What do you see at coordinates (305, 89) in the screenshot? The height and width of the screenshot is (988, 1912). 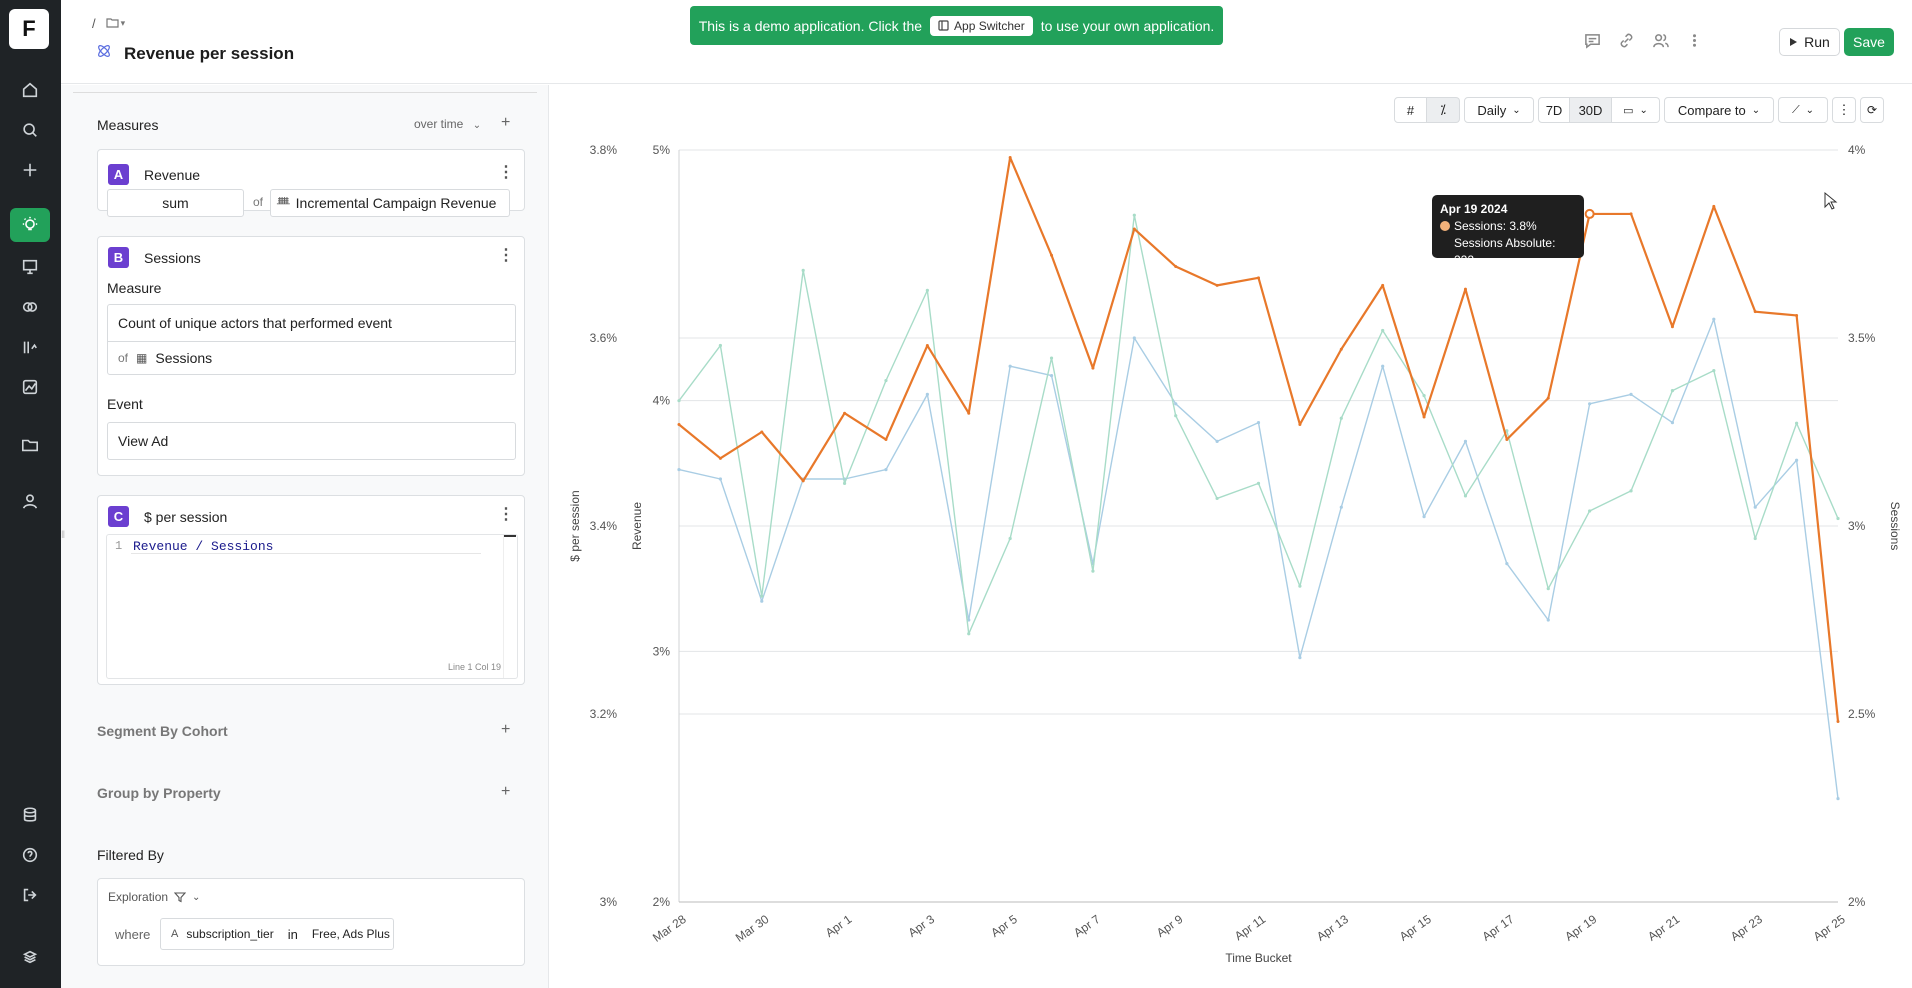 I see `panel-divider` at bounding box center [305, 89].